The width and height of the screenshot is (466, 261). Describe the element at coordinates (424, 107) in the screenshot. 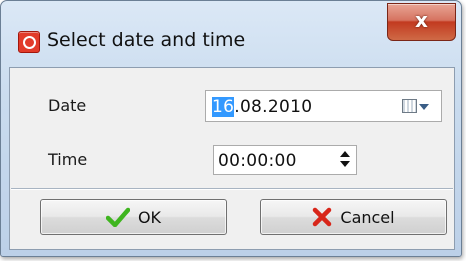

I see `chevron-down-icon` at that location.